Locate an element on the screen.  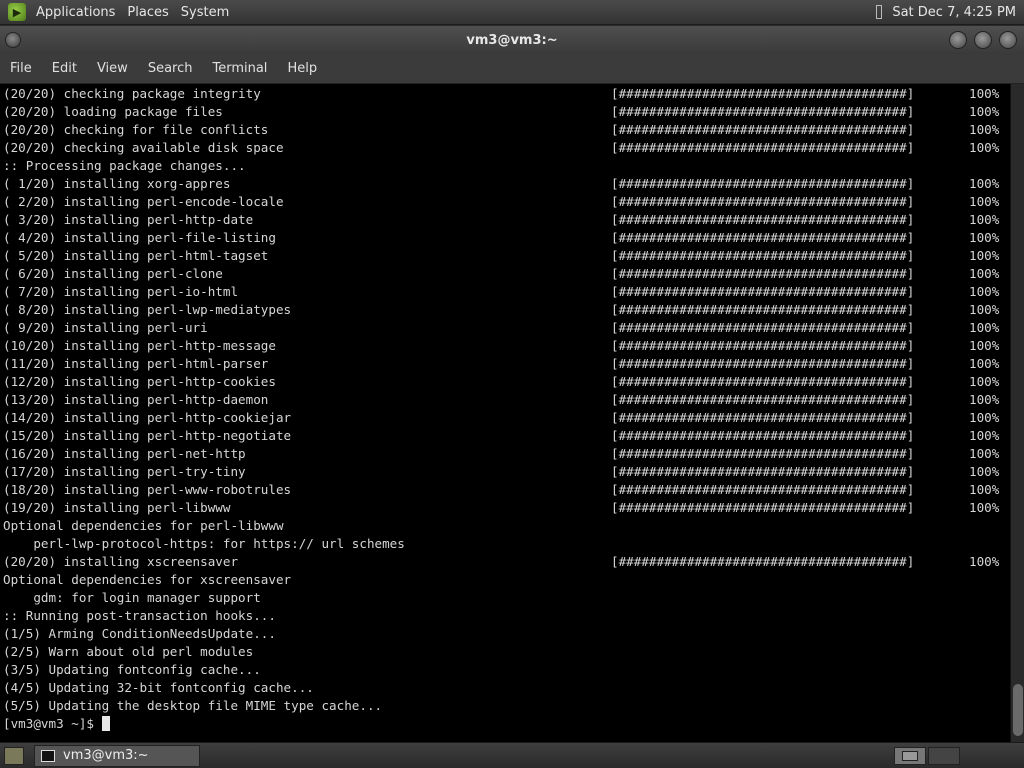
terminal-line: Optional dependencies for xscreensaver is located at coordinates (506, 580).